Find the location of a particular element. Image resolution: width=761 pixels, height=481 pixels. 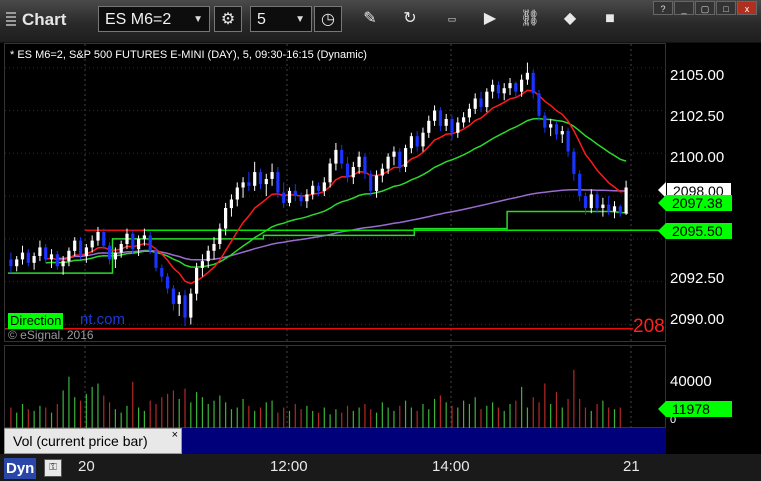

maximize-icon: □ is located at coordinates (726, 9).